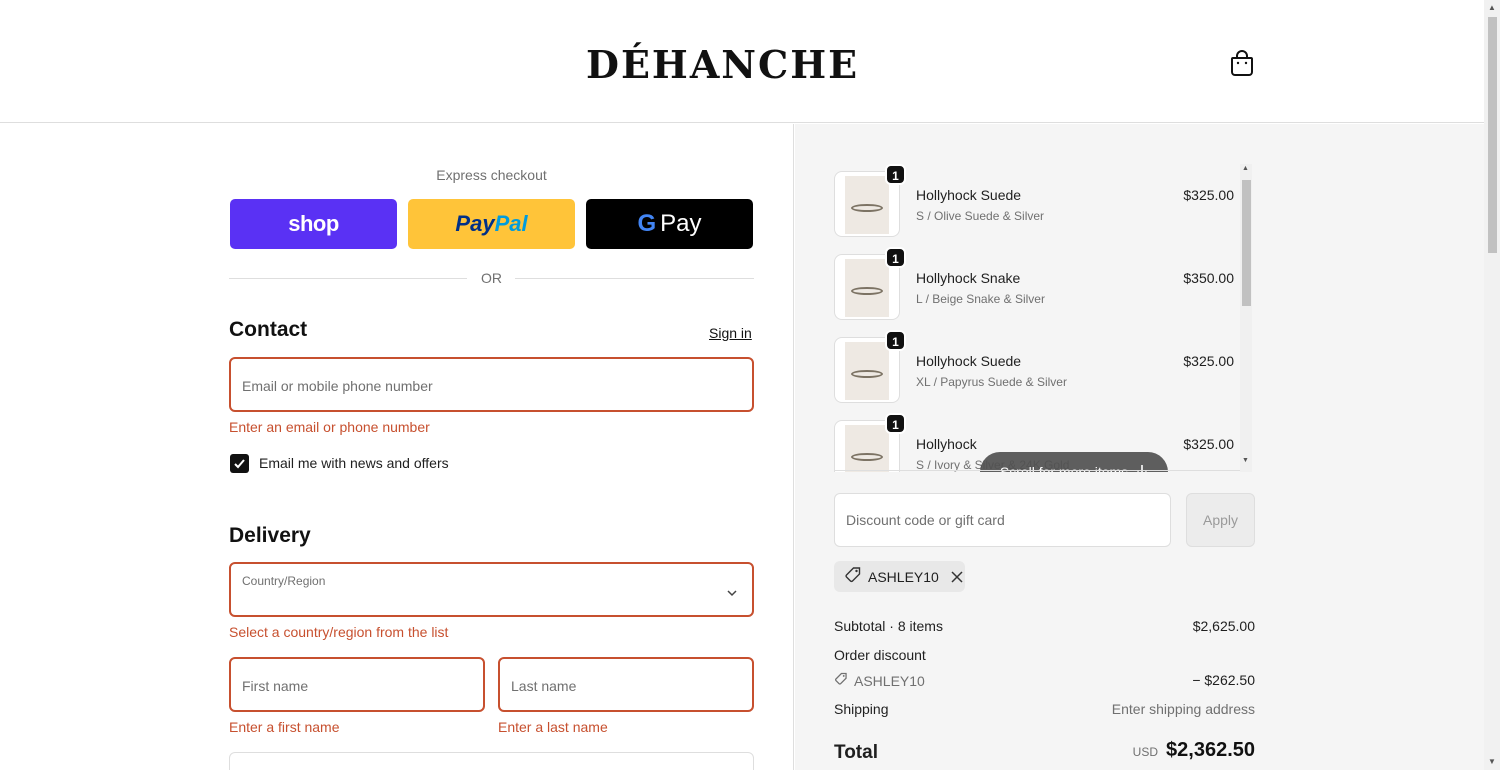 This screenshot has width=1500, height=770. What do you see at coordinates (1145, 752) in the screenshot?
I see `currency-code: USD` at bounding box center [1145, 752].